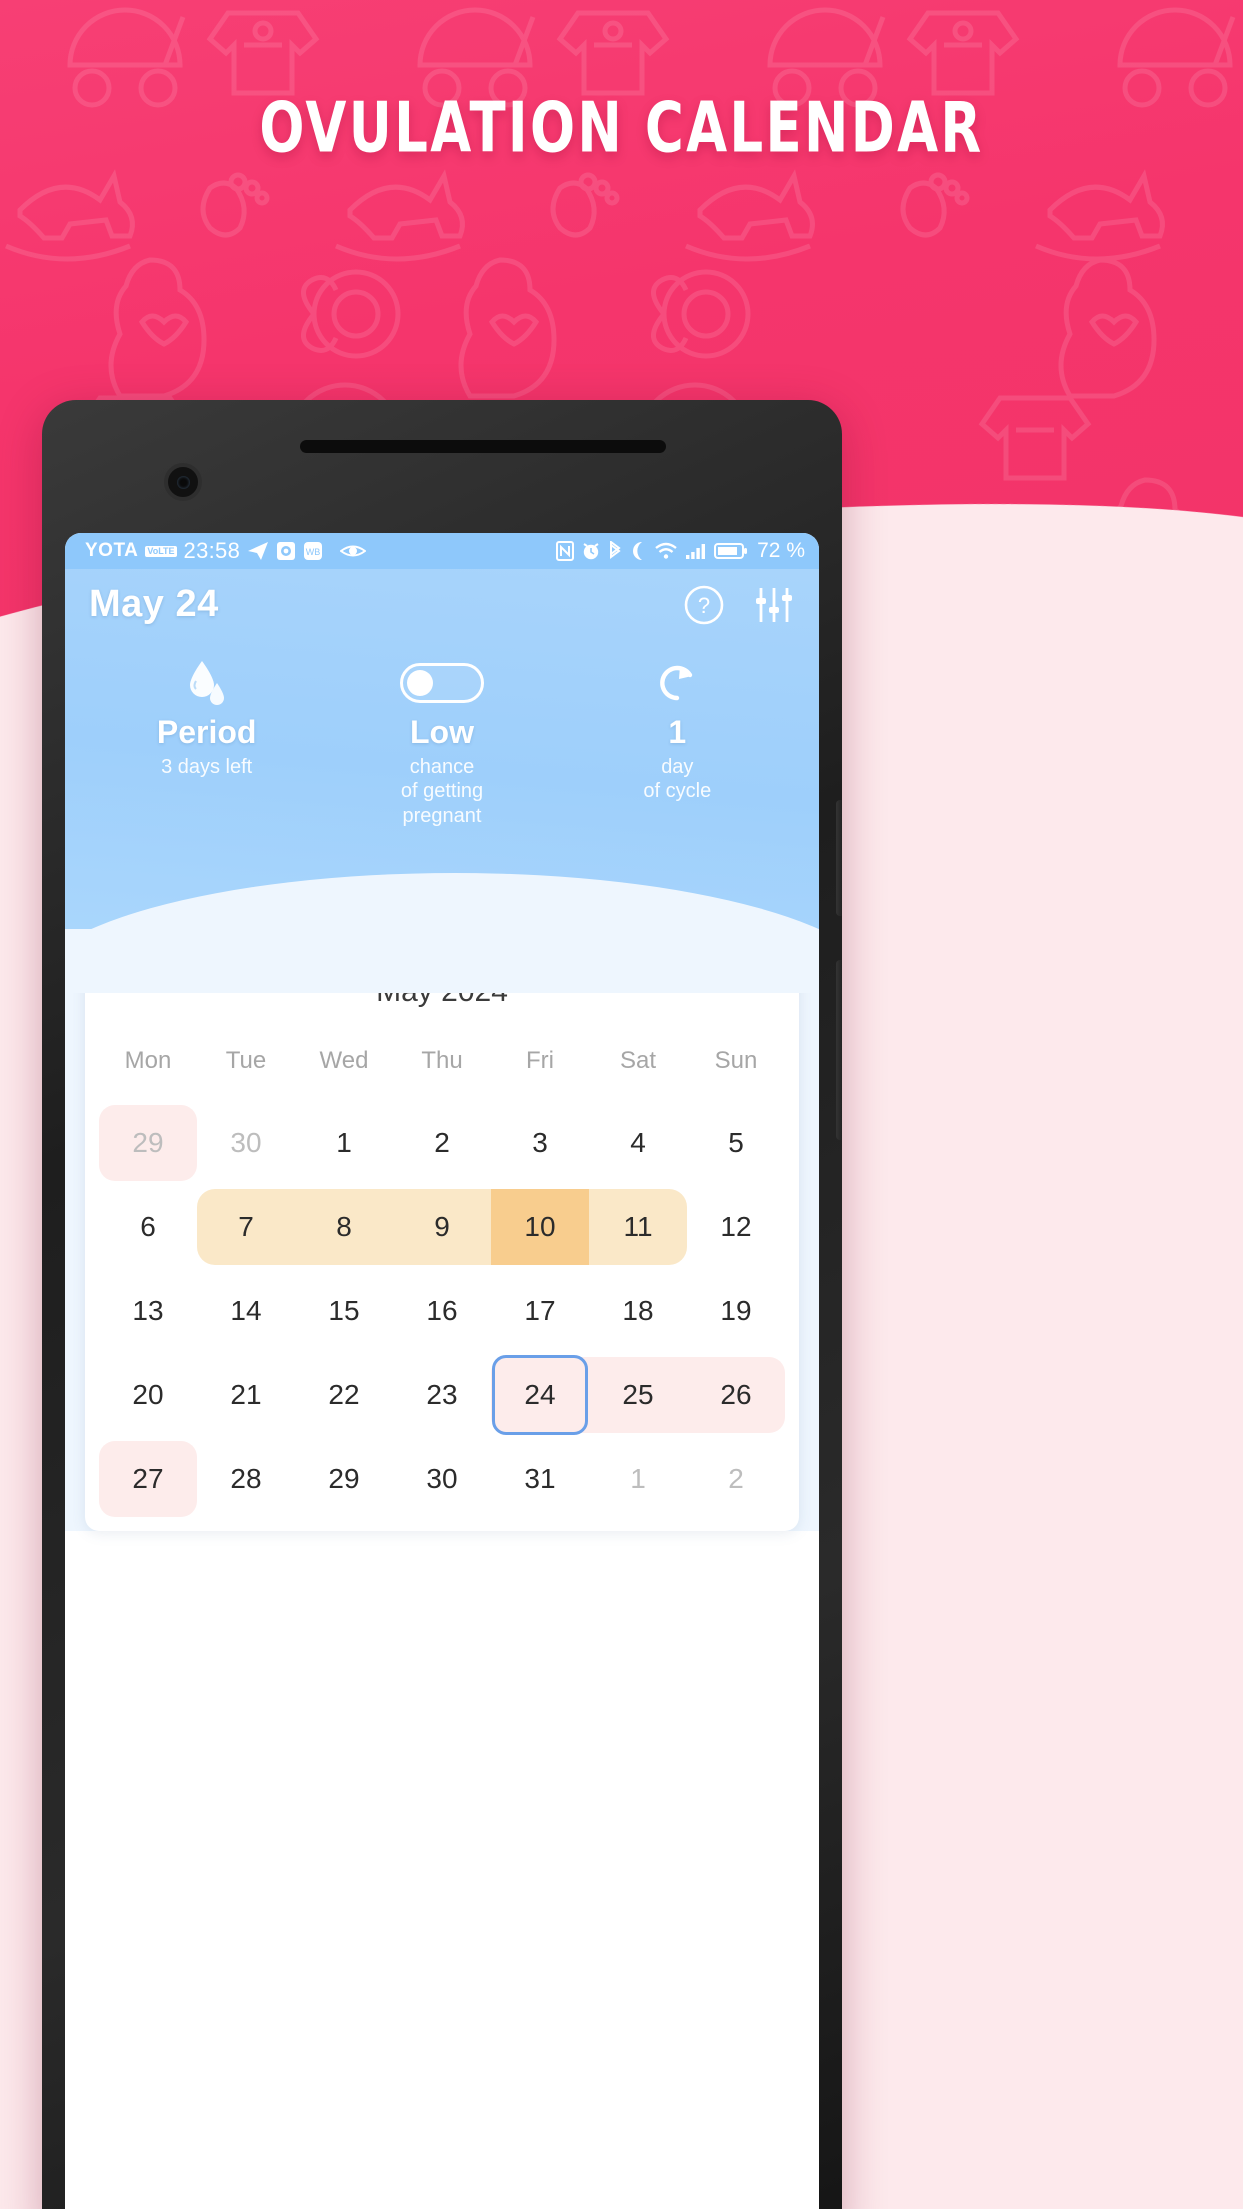 This screenshot has height=2209, width=1243. I want to click on calendar-day-cell: 5, so click(736, 1143).